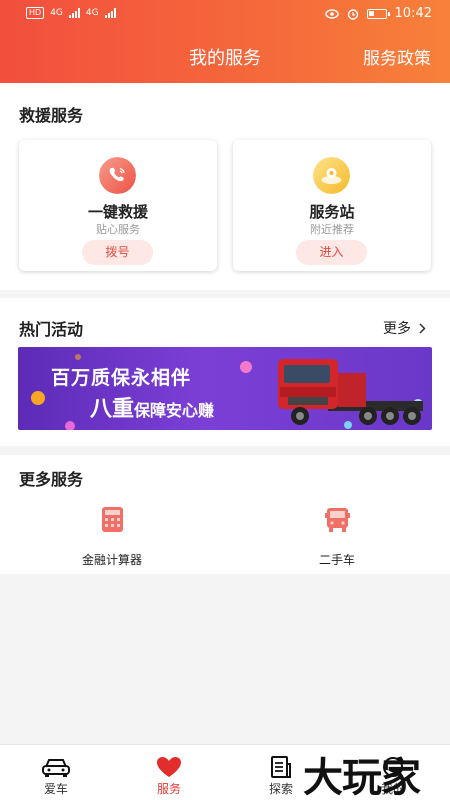 Image resolution: width=450 pixels, height=800 pixels. What do you see at coordinates (56, 768) in the screenshot?
I see `car-icon` at bounding box center [56, 768].